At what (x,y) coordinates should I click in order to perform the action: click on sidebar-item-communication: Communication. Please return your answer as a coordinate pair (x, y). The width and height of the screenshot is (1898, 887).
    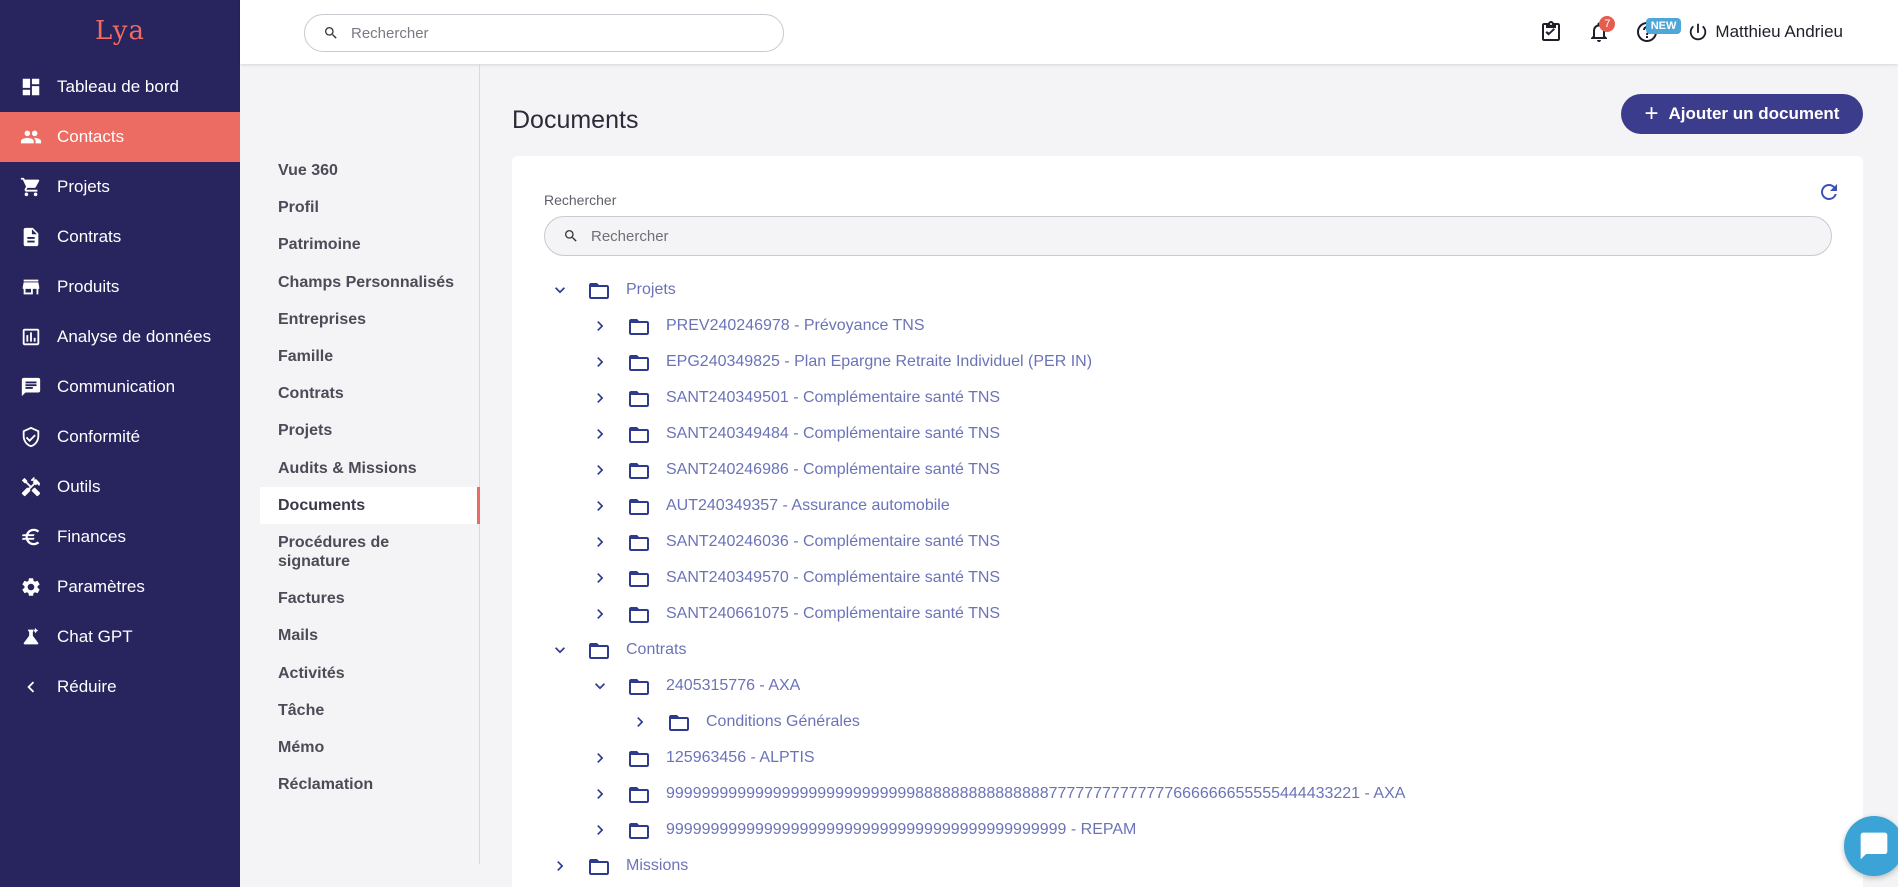
    Looking at the image, I should click on (120, 387).